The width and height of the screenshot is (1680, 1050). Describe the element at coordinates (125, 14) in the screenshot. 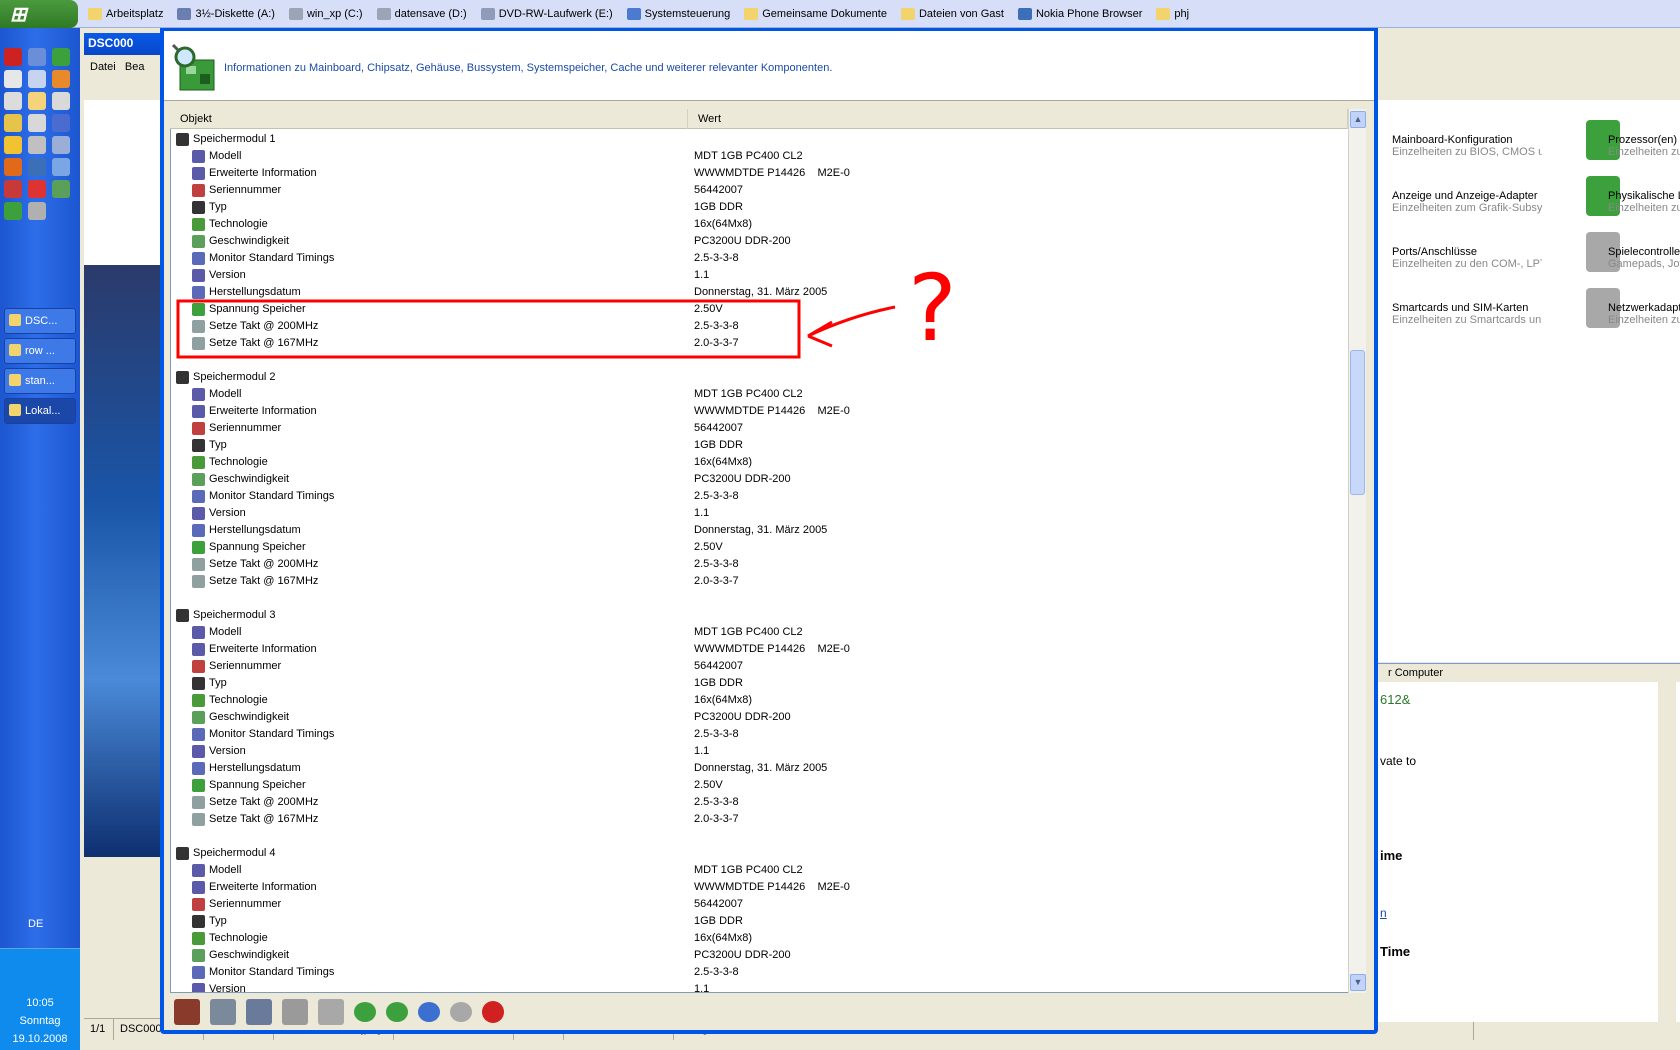

I see `quick-launch-item: Arbeitsplatz` at that location.